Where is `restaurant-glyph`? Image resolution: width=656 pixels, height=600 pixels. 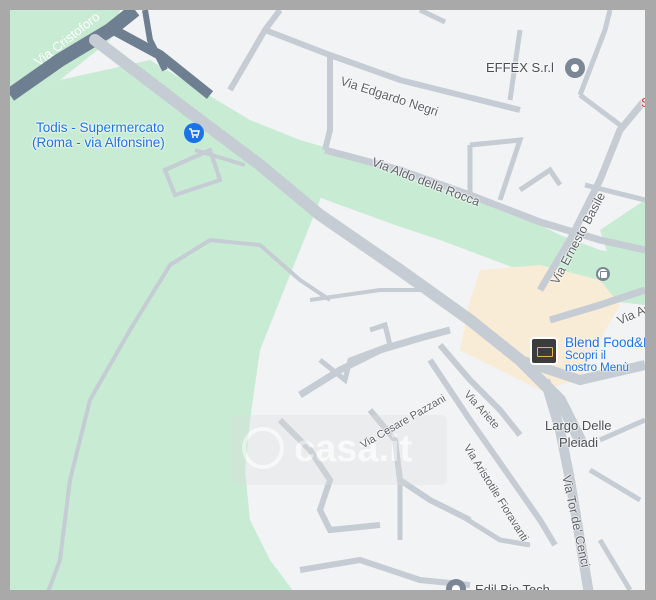
restaurant-glyph is located at coordinates (545, 352).